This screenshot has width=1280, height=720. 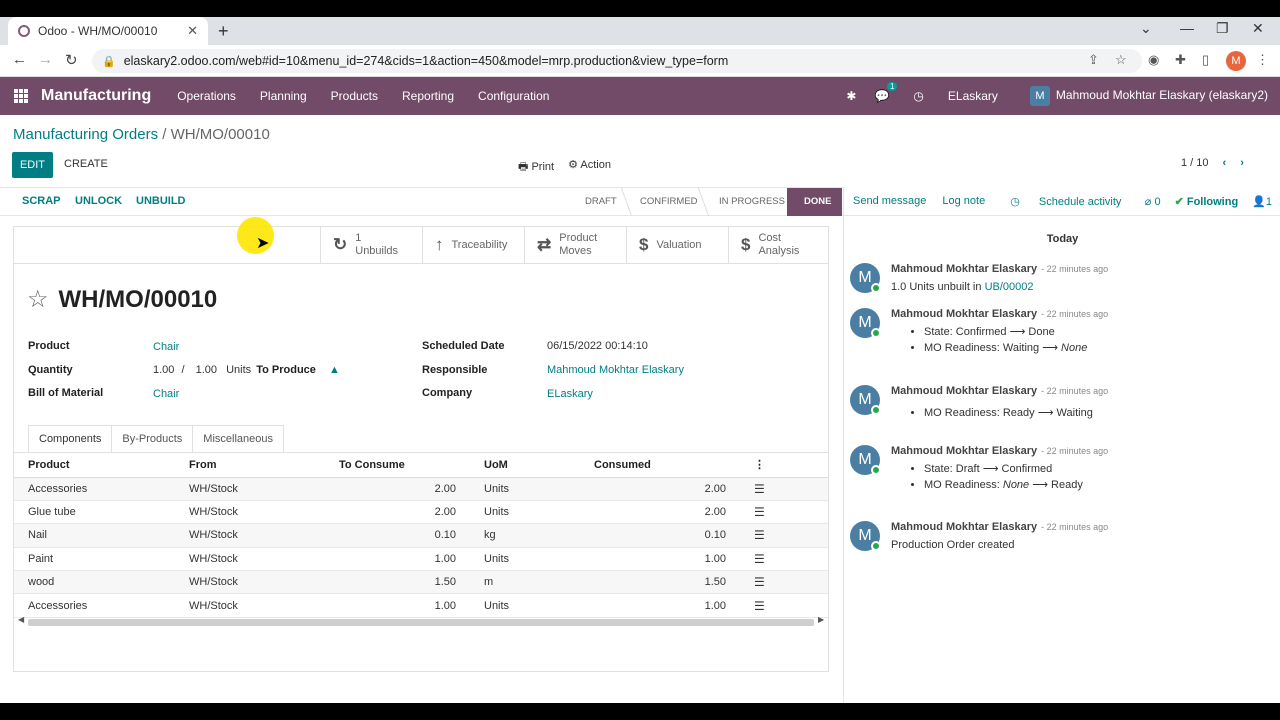 What do you see at coordinates (19, 59) in the screenshot?
I see `back-icon: ←` at bounding box center [19, 59].